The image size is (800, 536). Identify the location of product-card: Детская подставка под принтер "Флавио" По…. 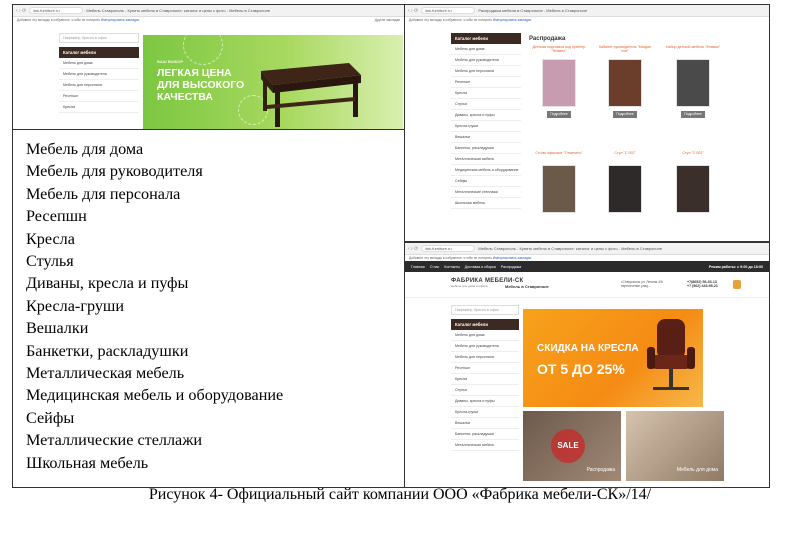
(559, 81).